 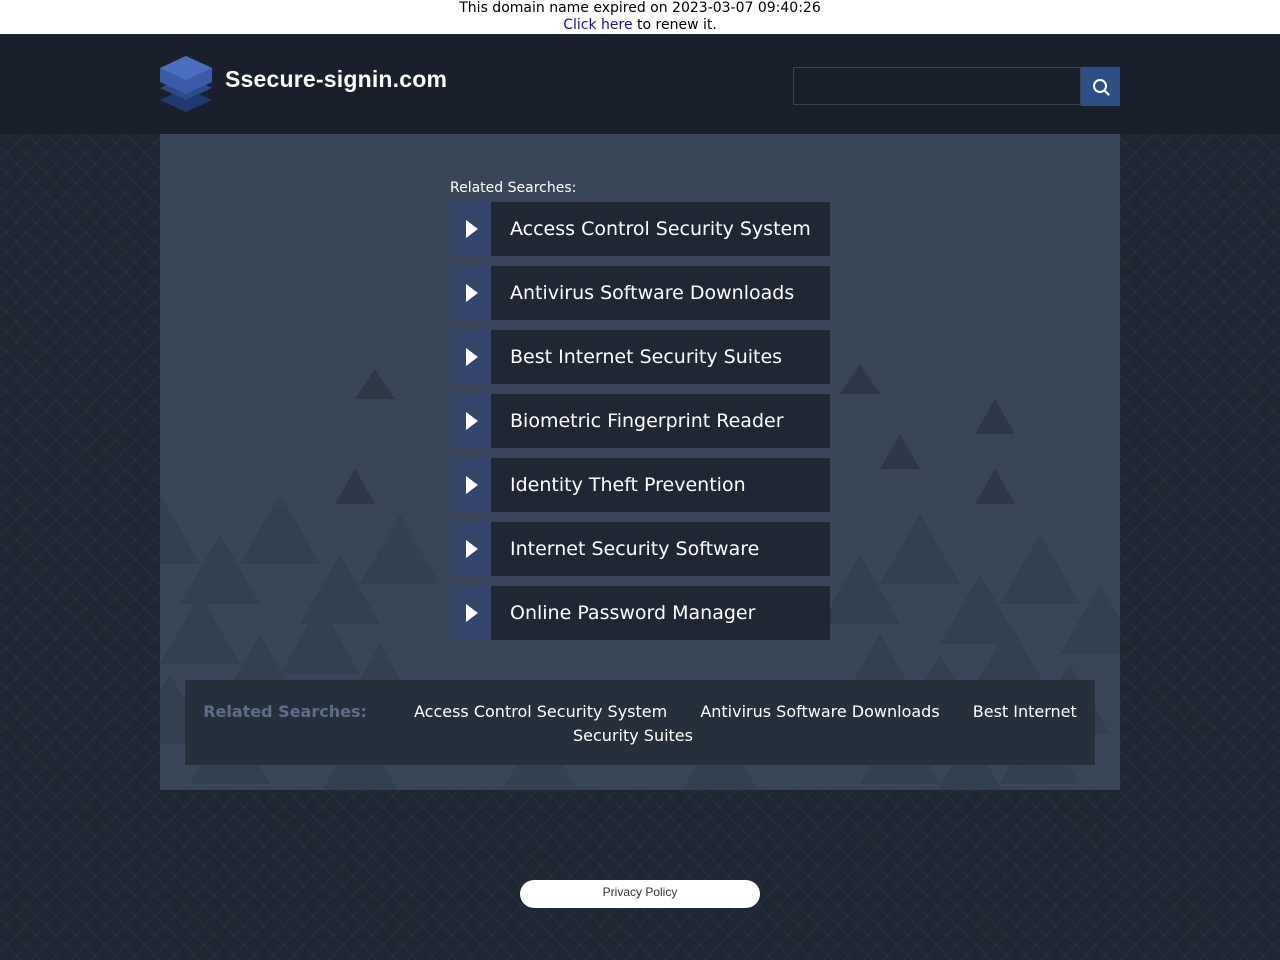 I want to click on related-link-label: Access Control Security System, so click(x=660, y=229).